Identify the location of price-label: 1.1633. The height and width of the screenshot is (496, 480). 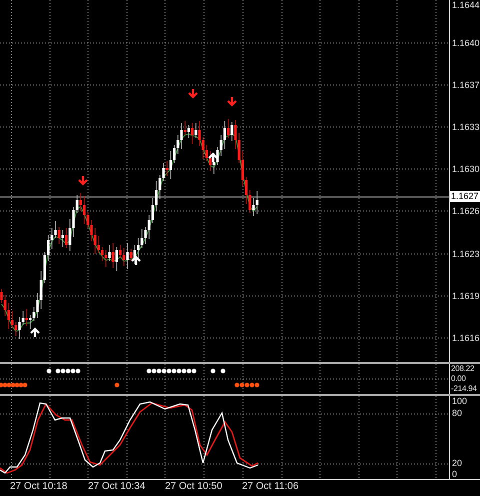
(466, 127).